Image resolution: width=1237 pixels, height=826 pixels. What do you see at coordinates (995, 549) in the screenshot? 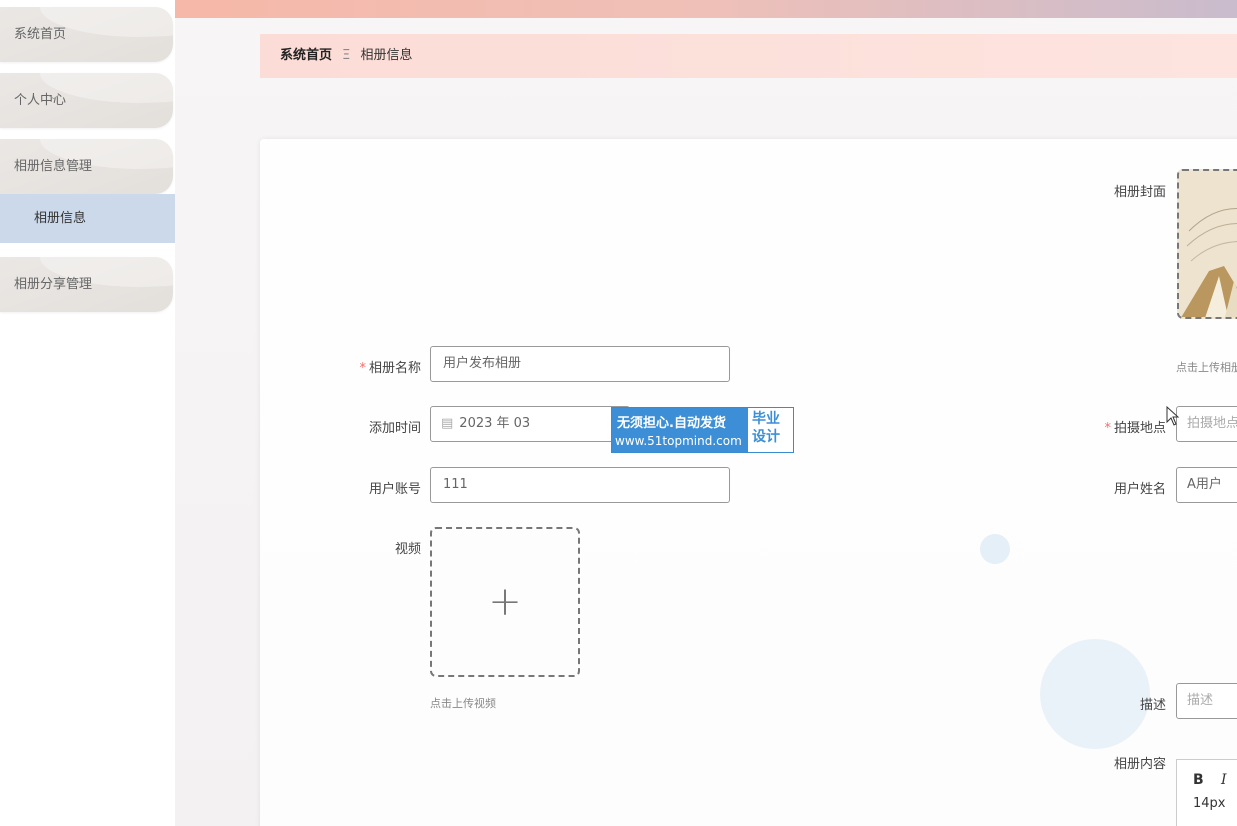
I see `decorative-circle` at bounding box center [995, 549].